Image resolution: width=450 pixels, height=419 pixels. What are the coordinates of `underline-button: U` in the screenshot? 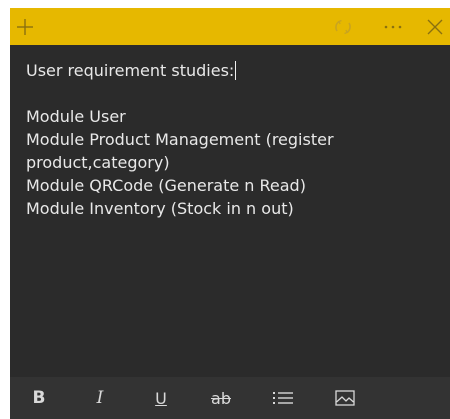 It's located at (161, 398).